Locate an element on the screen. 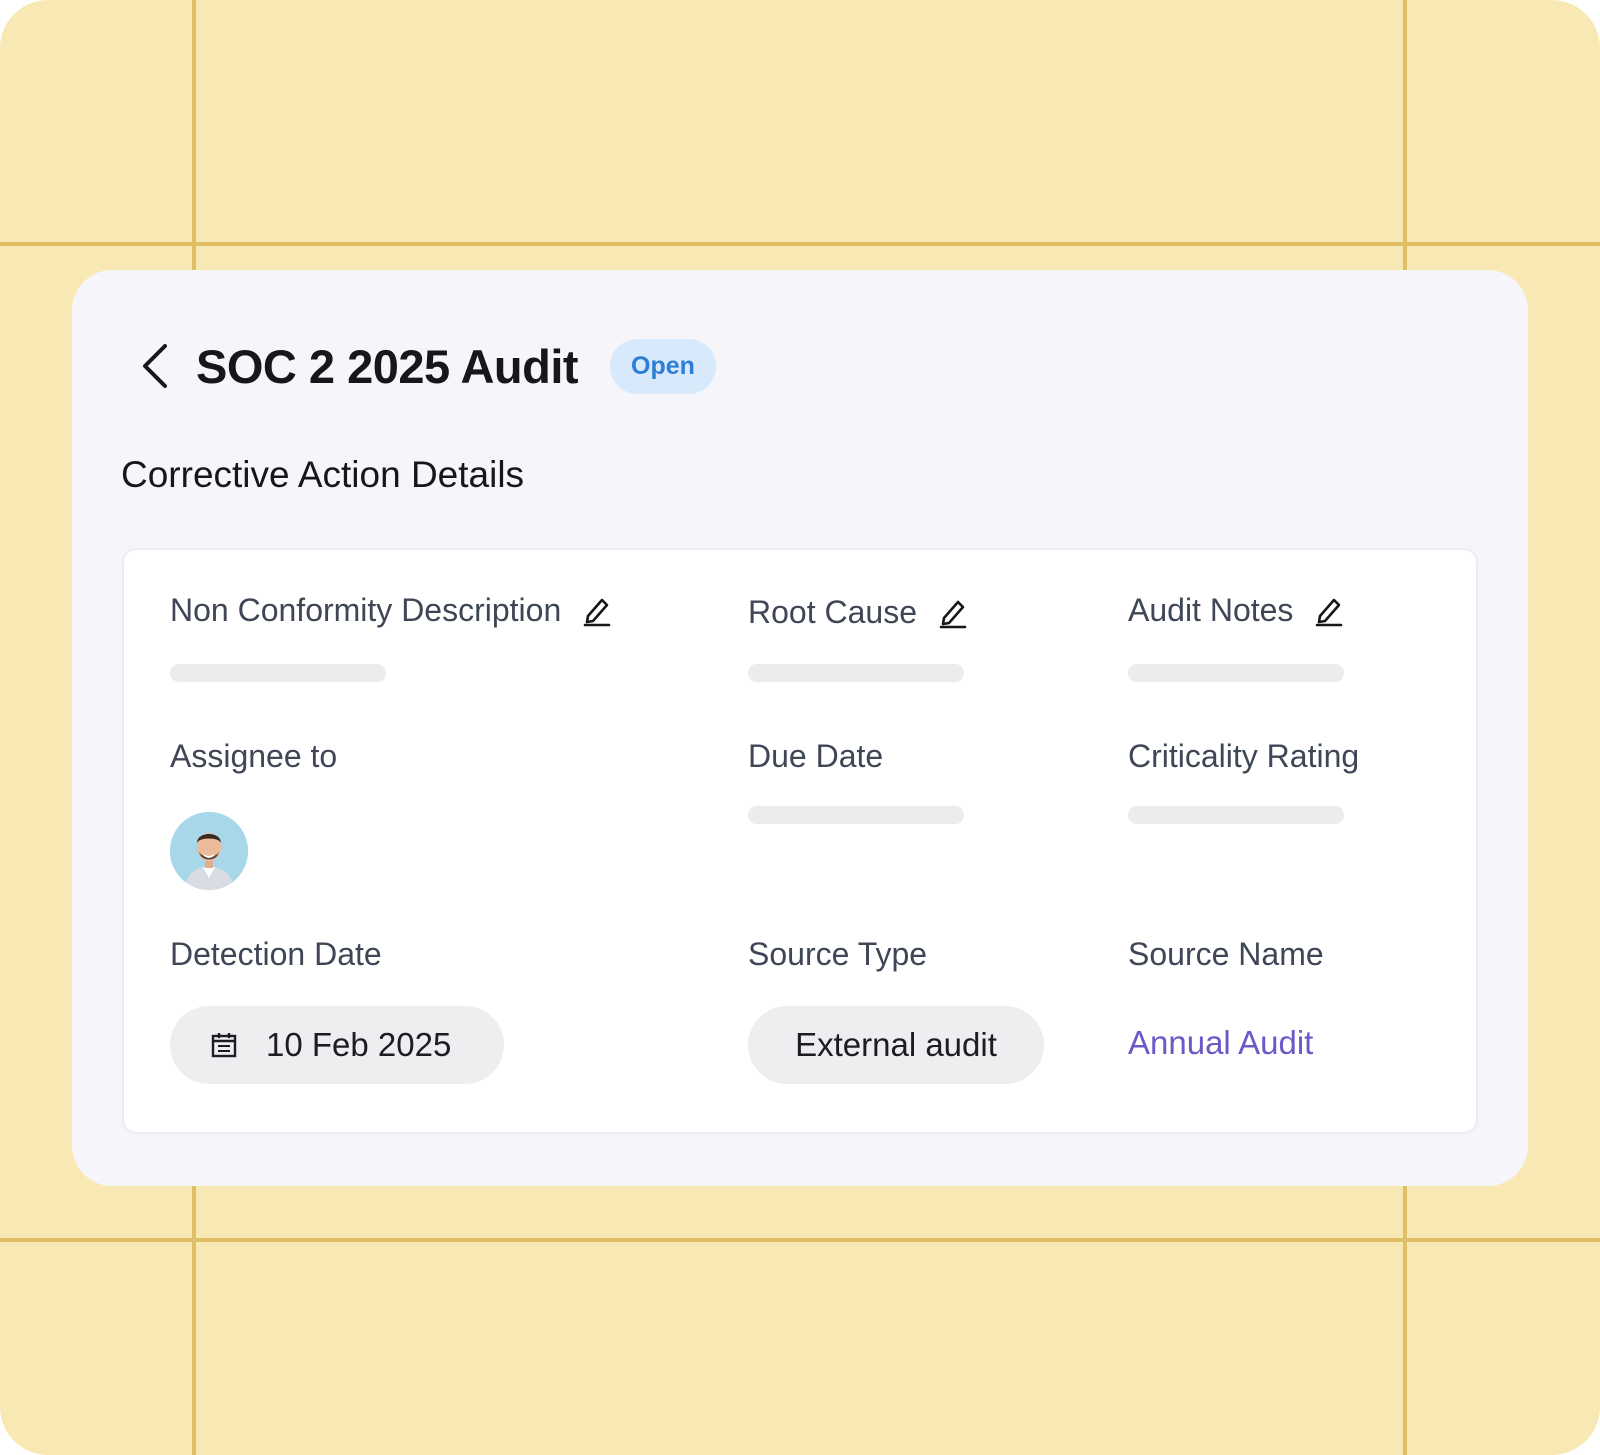  field-root-cause: Root Cause is located at coordinates (857, 612).